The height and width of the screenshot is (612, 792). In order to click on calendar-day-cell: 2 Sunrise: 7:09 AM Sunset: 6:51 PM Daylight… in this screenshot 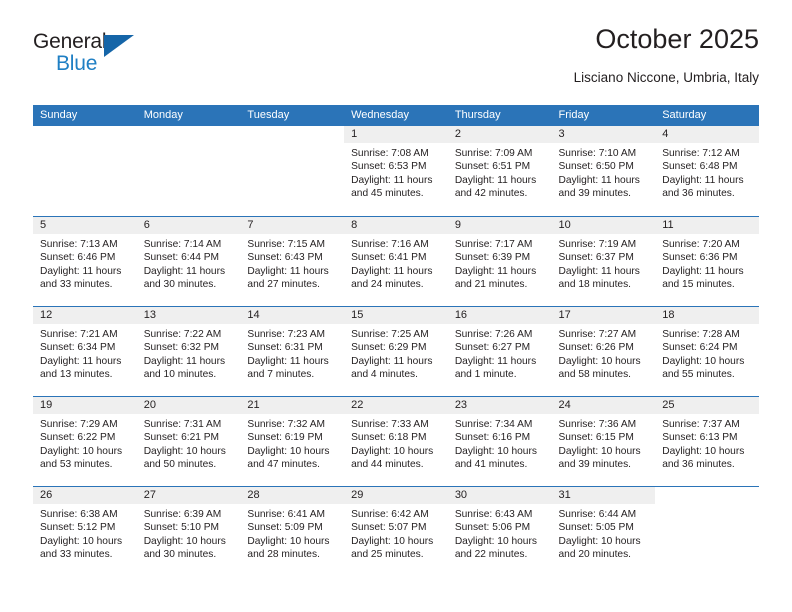, I will do `click(499, 171)`.